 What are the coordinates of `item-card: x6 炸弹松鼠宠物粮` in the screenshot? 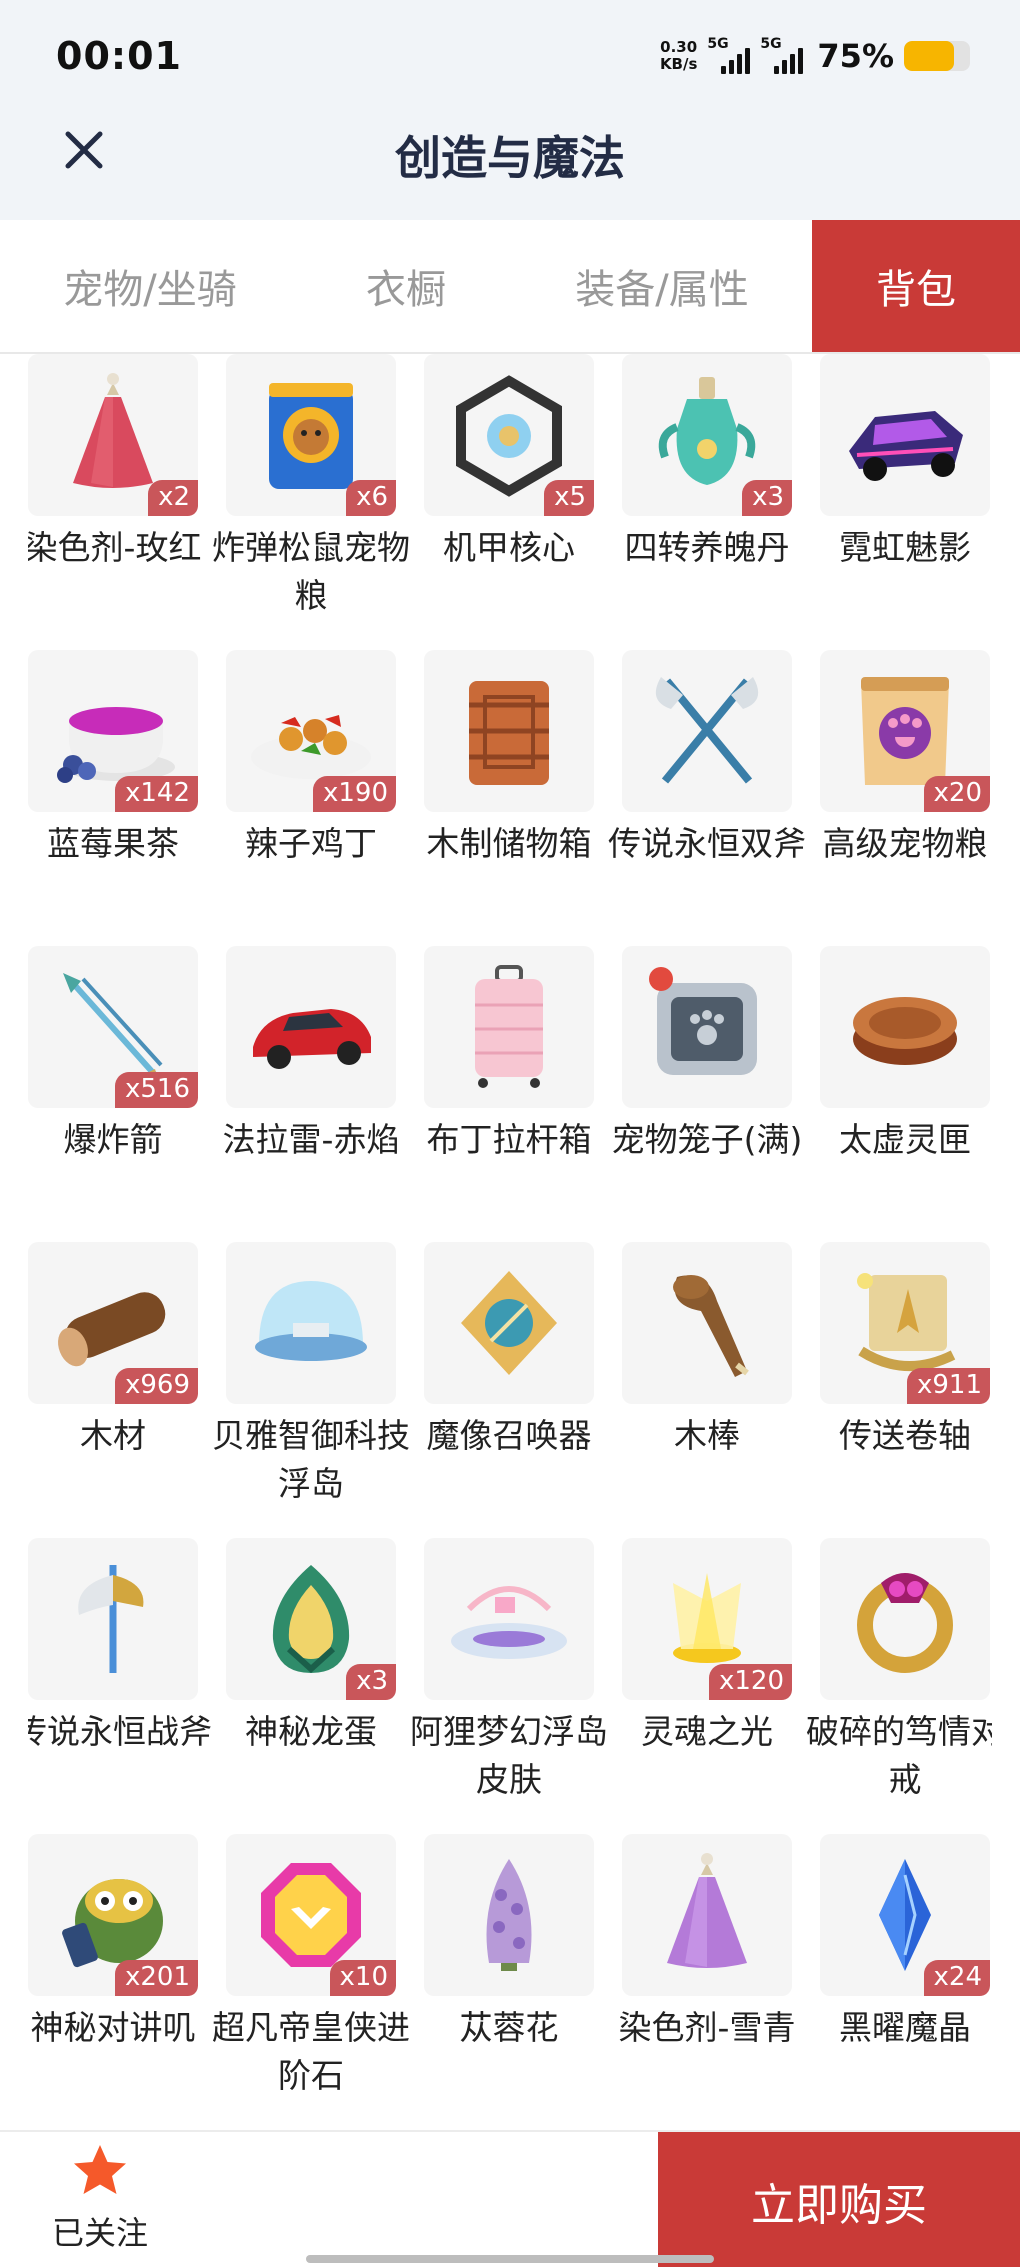 It's located at (311, 494).